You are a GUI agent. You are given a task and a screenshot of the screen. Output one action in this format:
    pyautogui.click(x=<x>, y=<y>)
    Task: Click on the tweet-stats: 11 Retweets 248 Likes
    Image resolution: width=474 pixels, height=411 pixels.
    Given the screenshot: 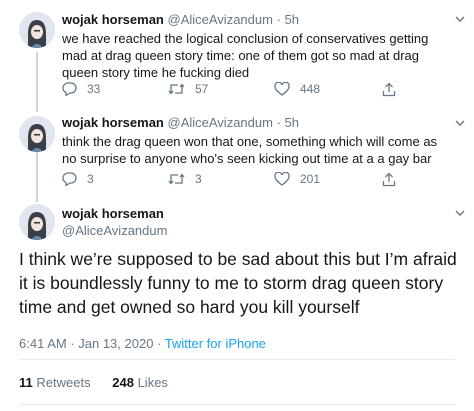 What is the action you would take?
    pyautogui.click(x=93, y=382)
    